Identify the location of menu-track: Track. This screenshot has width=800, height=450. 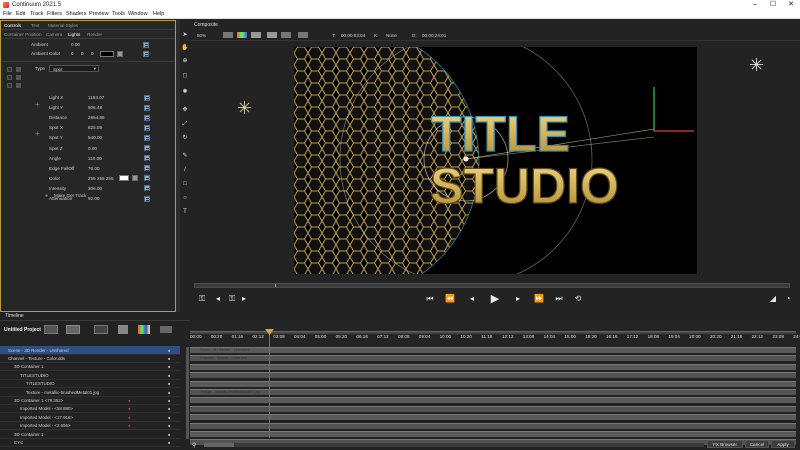
(37, 14).